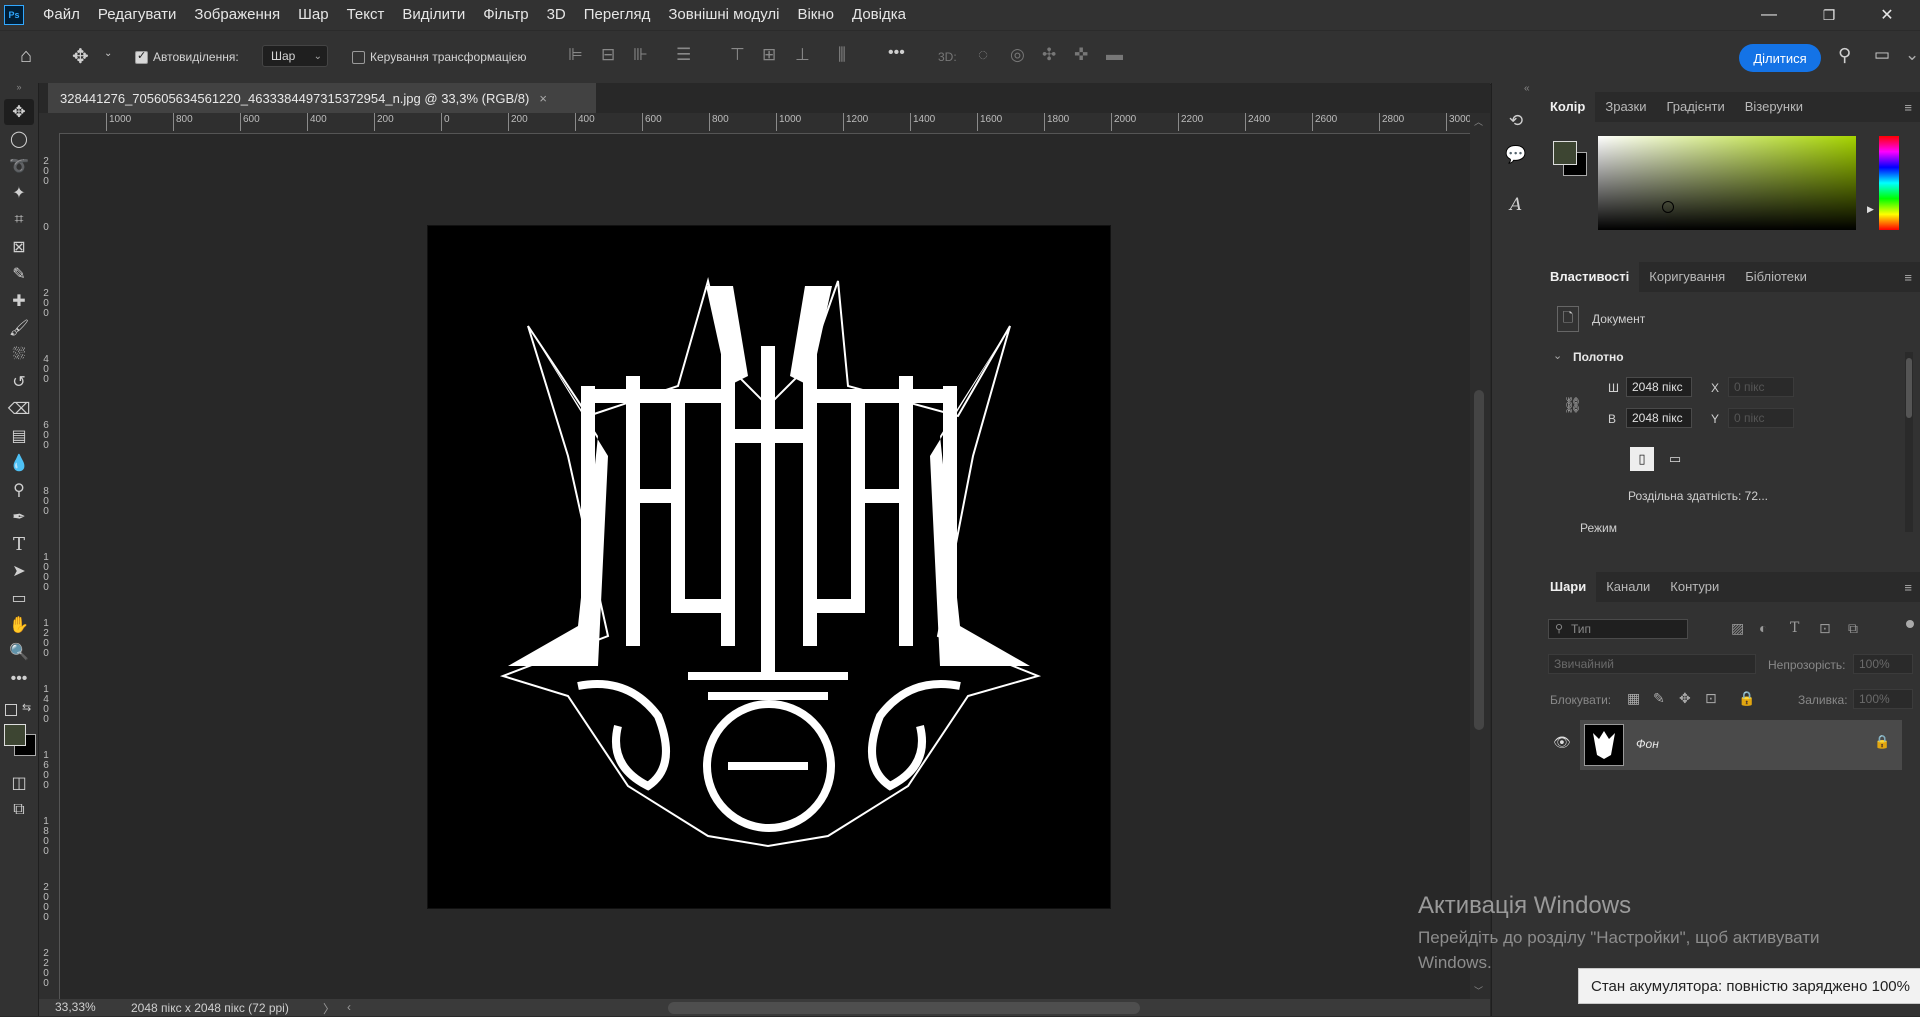 Image resolution: width=1920 pixels, height=1017 pixels. Describe the element at coordinates (1568, 107) in the screenshot. I see `tab-color: Колір` at that location.